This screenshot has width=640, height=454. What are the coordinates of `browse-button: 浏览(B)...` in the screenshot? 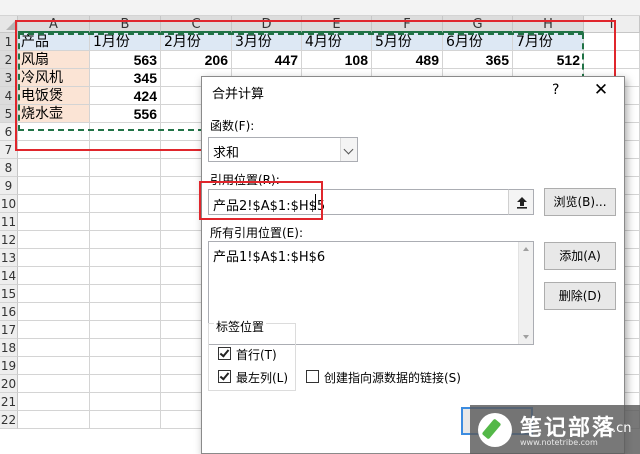 It's located at (580, 202).